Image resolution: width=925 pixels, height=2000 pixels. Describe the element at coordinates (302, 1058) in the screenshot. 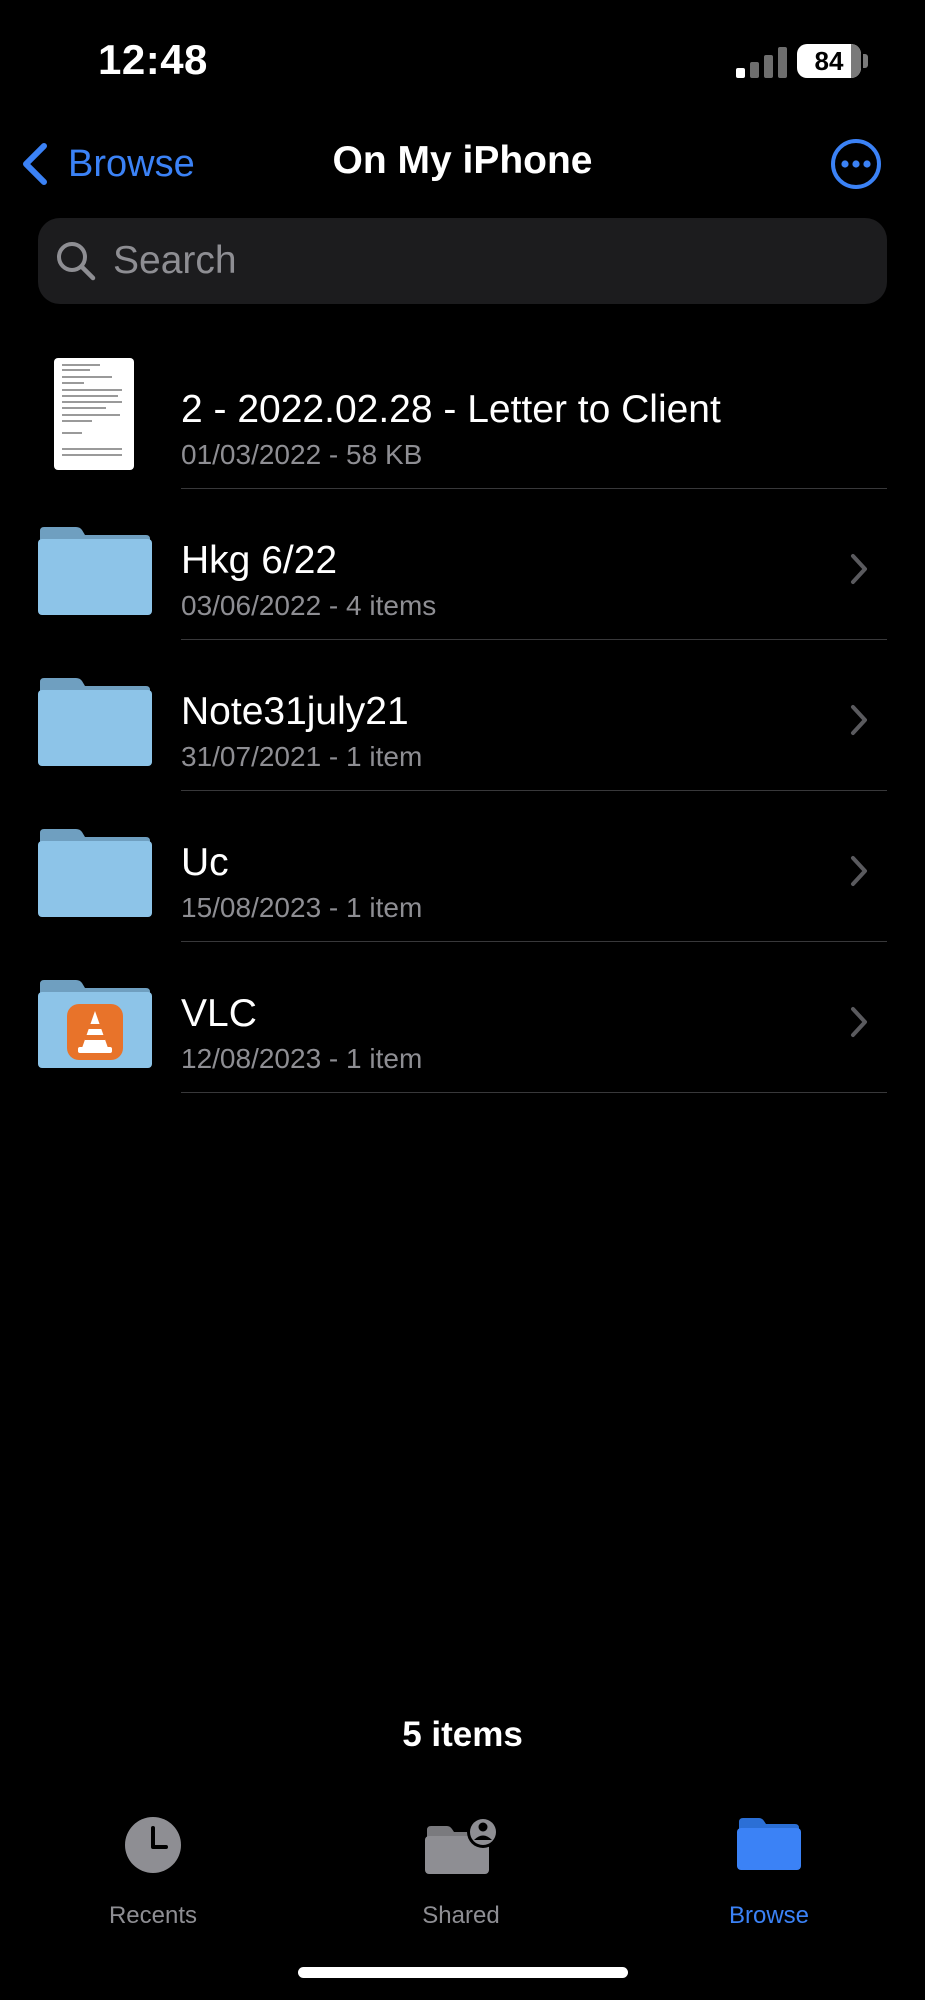

I see `folder-meta: 12/08/2023 - 1 item` at that location.